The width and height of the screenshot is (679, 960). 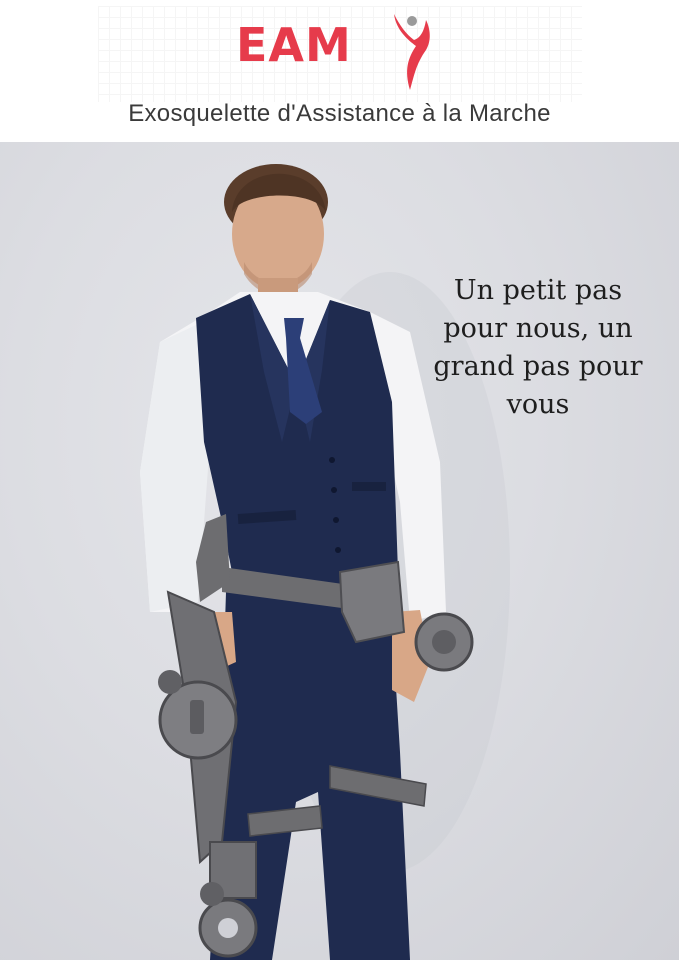 I want to click on walking-person-icon, so click(x=412, y=52).